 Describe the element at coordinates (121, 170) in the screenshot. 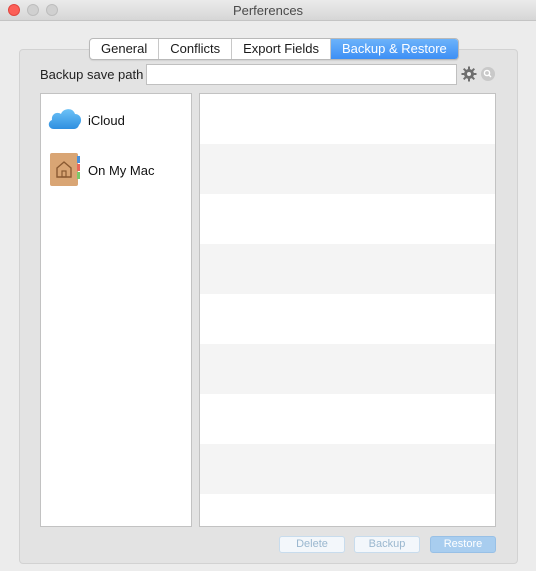

I see `sidebar-item-label: On My Mac` at that location.